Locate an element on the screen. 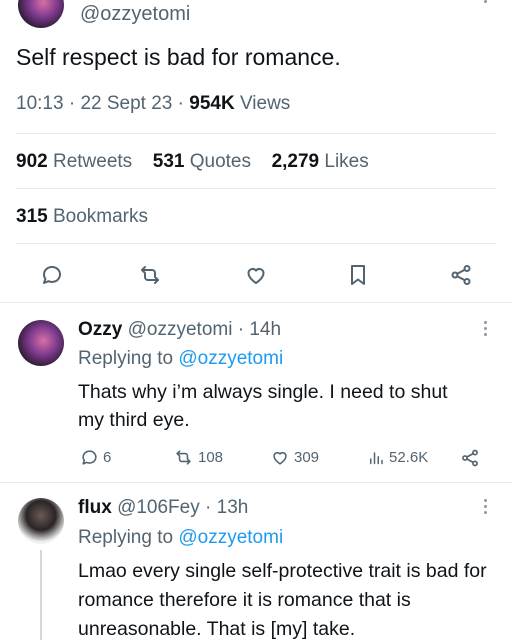 The width and height of the screenshot is (512, 640). reply-header: flux @106Fey · 13h is located at coordinates (163, 508).